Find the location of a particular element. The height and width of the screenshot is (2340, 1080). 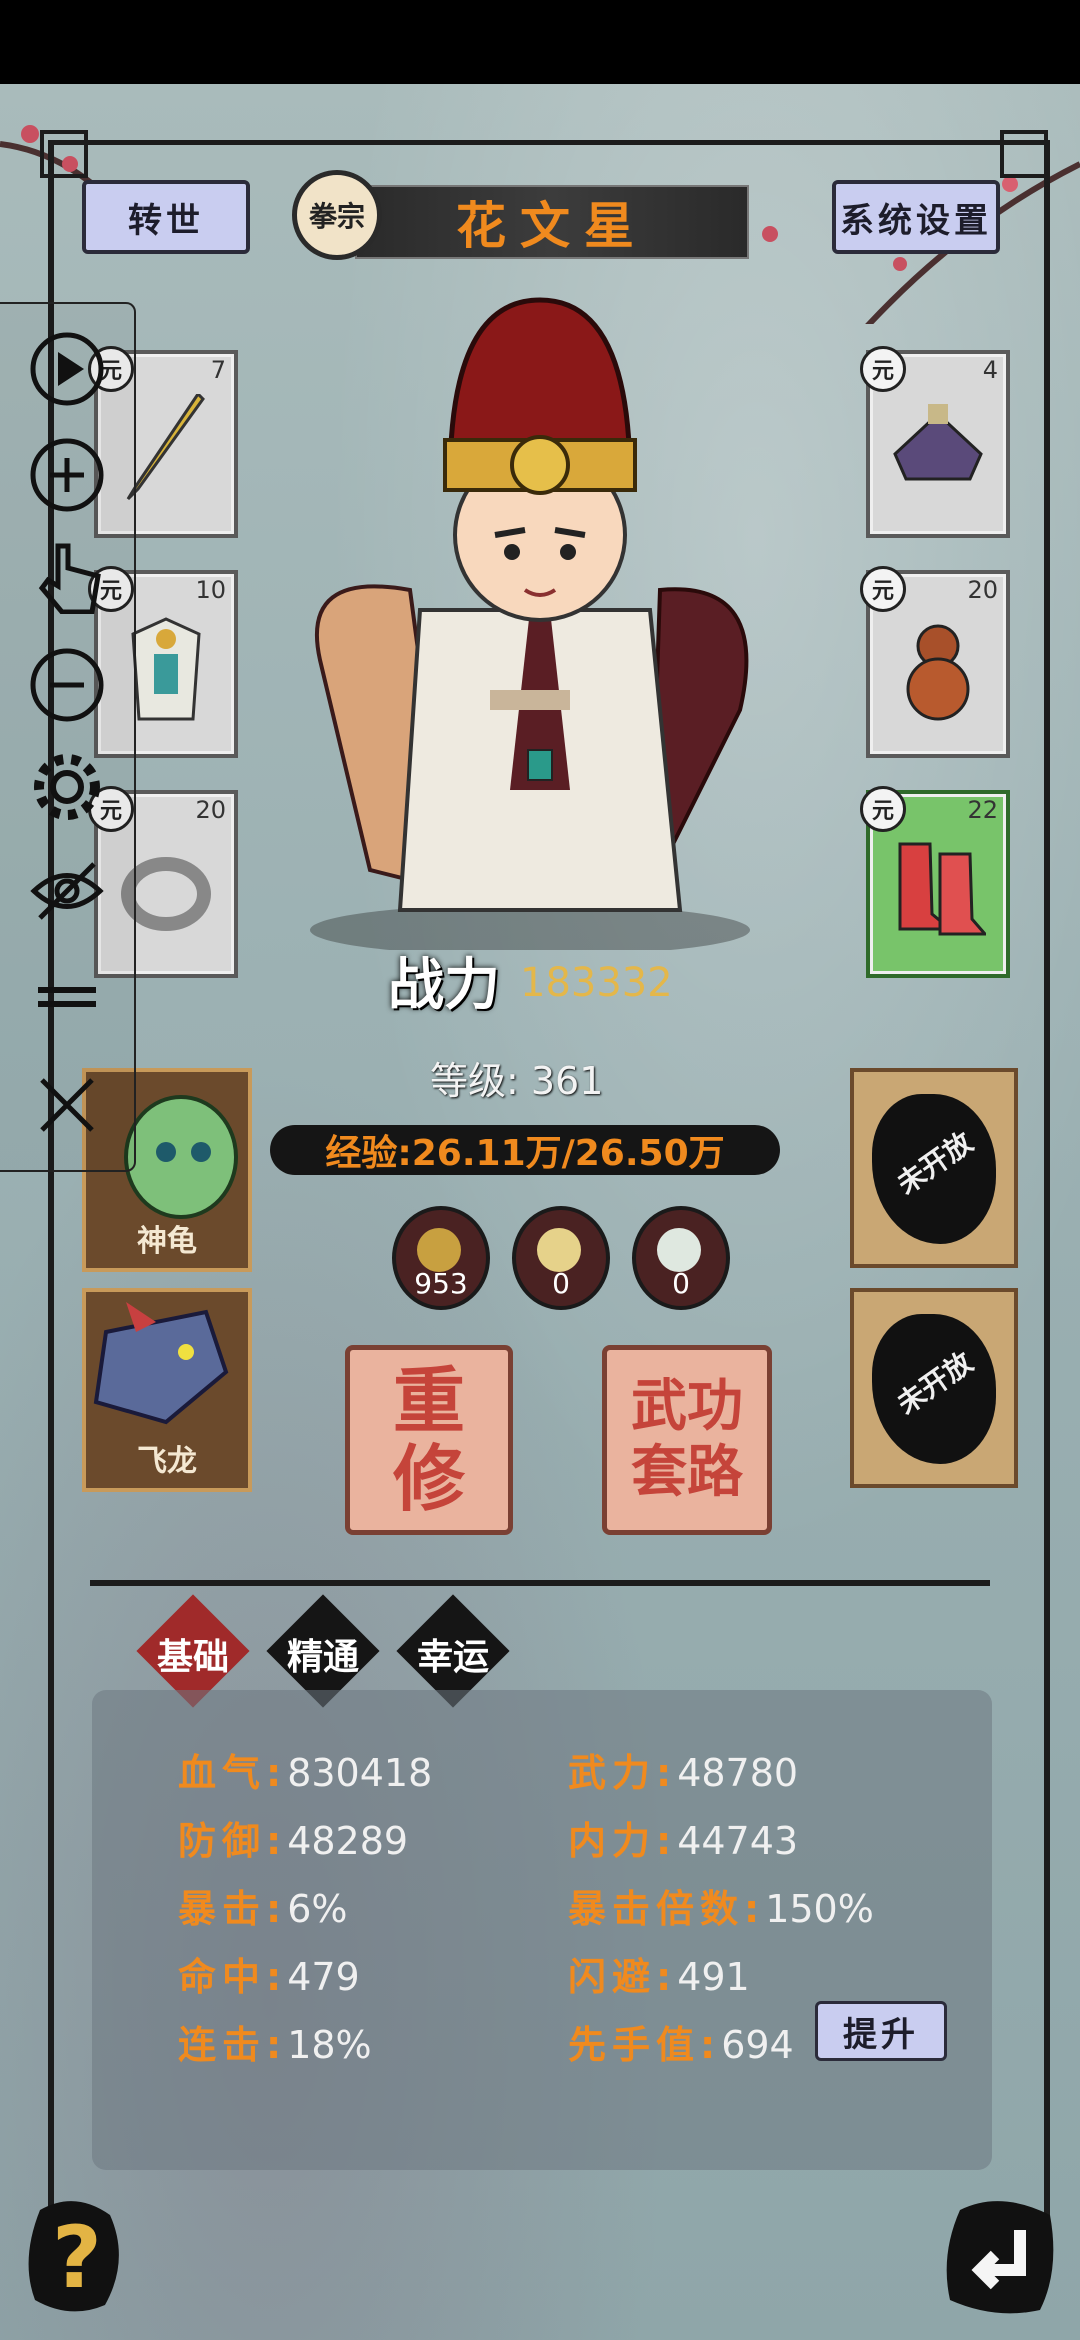

equip-slot-boots: 元 22 is located at coordinates (935, 882).